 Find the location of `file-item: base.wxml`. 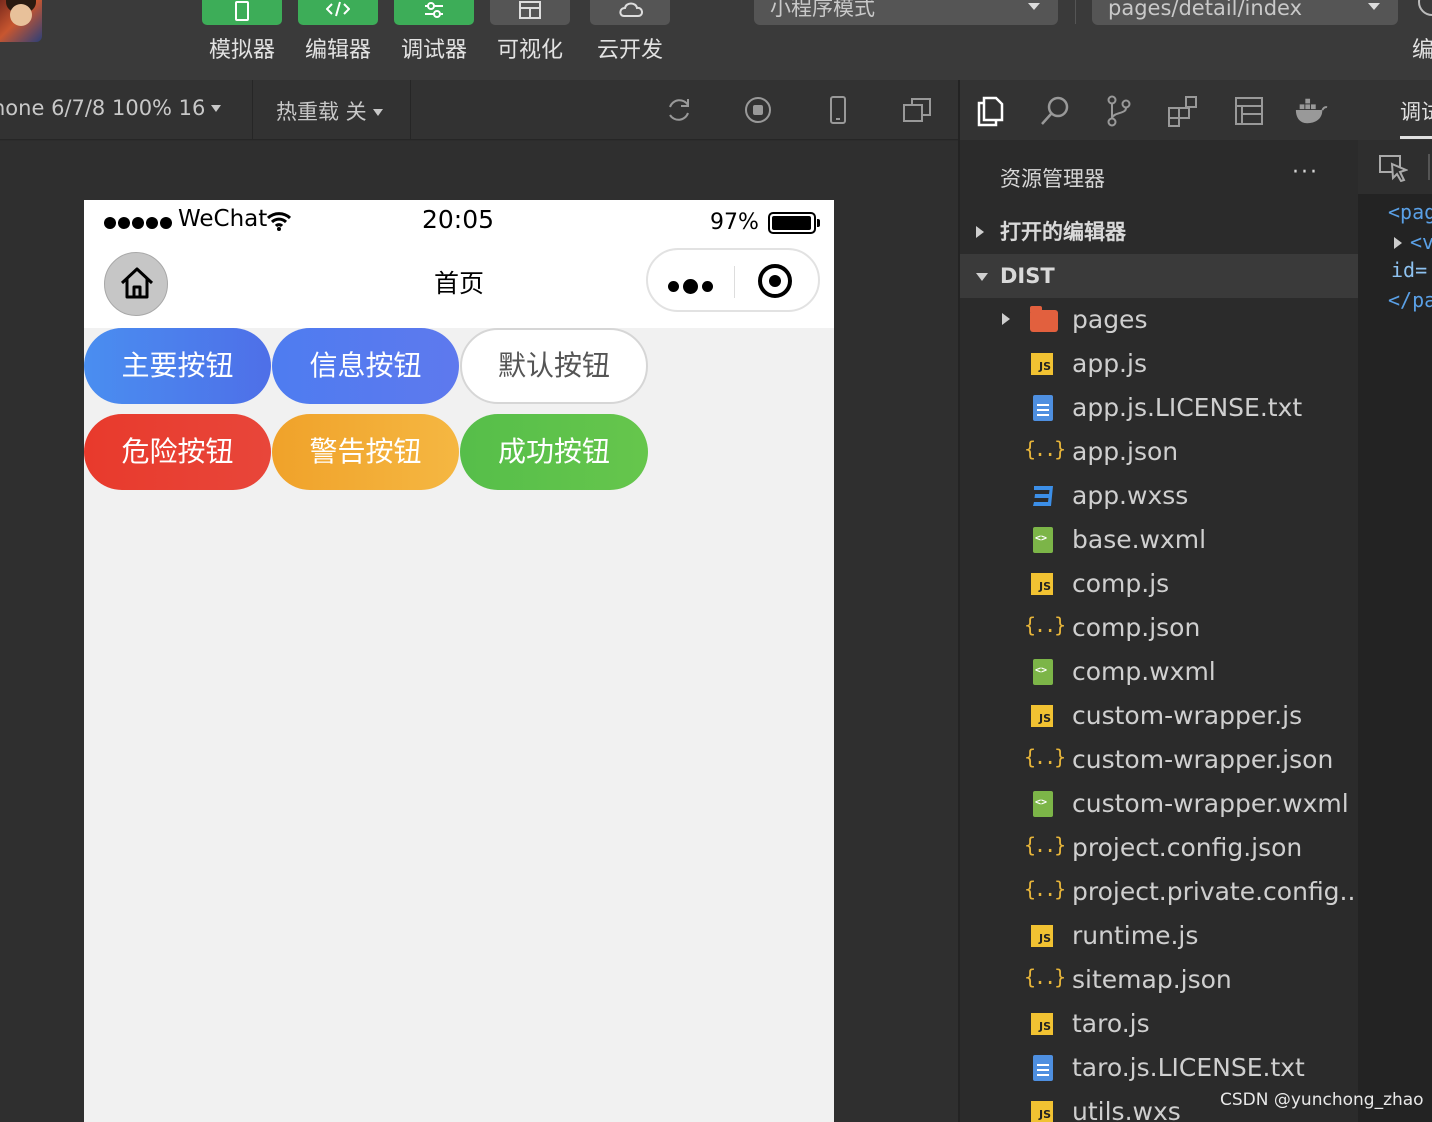

file-item: base.wxml is located at coordinates (1159, 540).